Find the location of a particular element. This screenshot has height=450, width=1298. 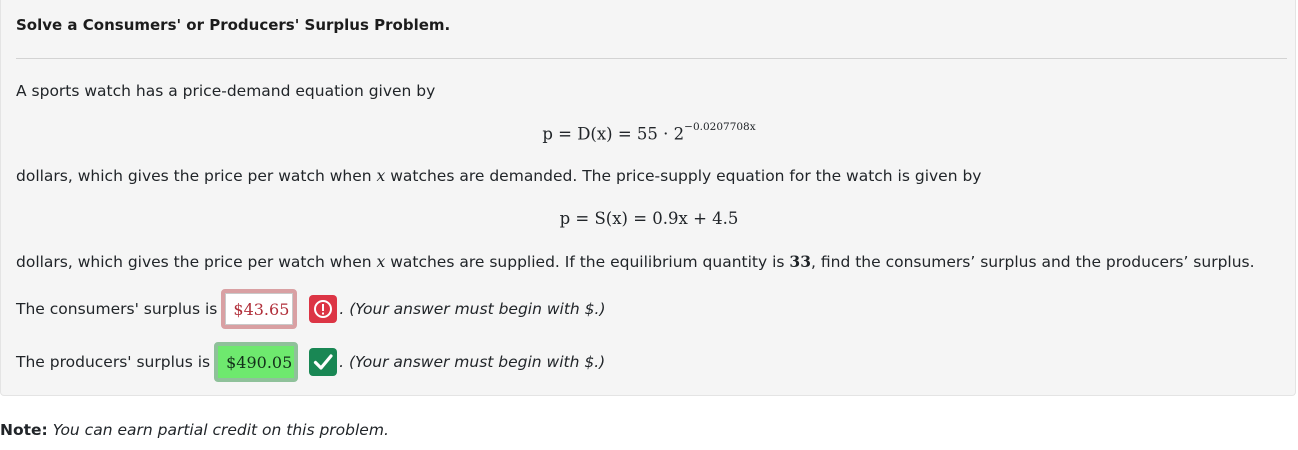

producers-surplus-input: $490.05 is located at coordinates (256, 362).